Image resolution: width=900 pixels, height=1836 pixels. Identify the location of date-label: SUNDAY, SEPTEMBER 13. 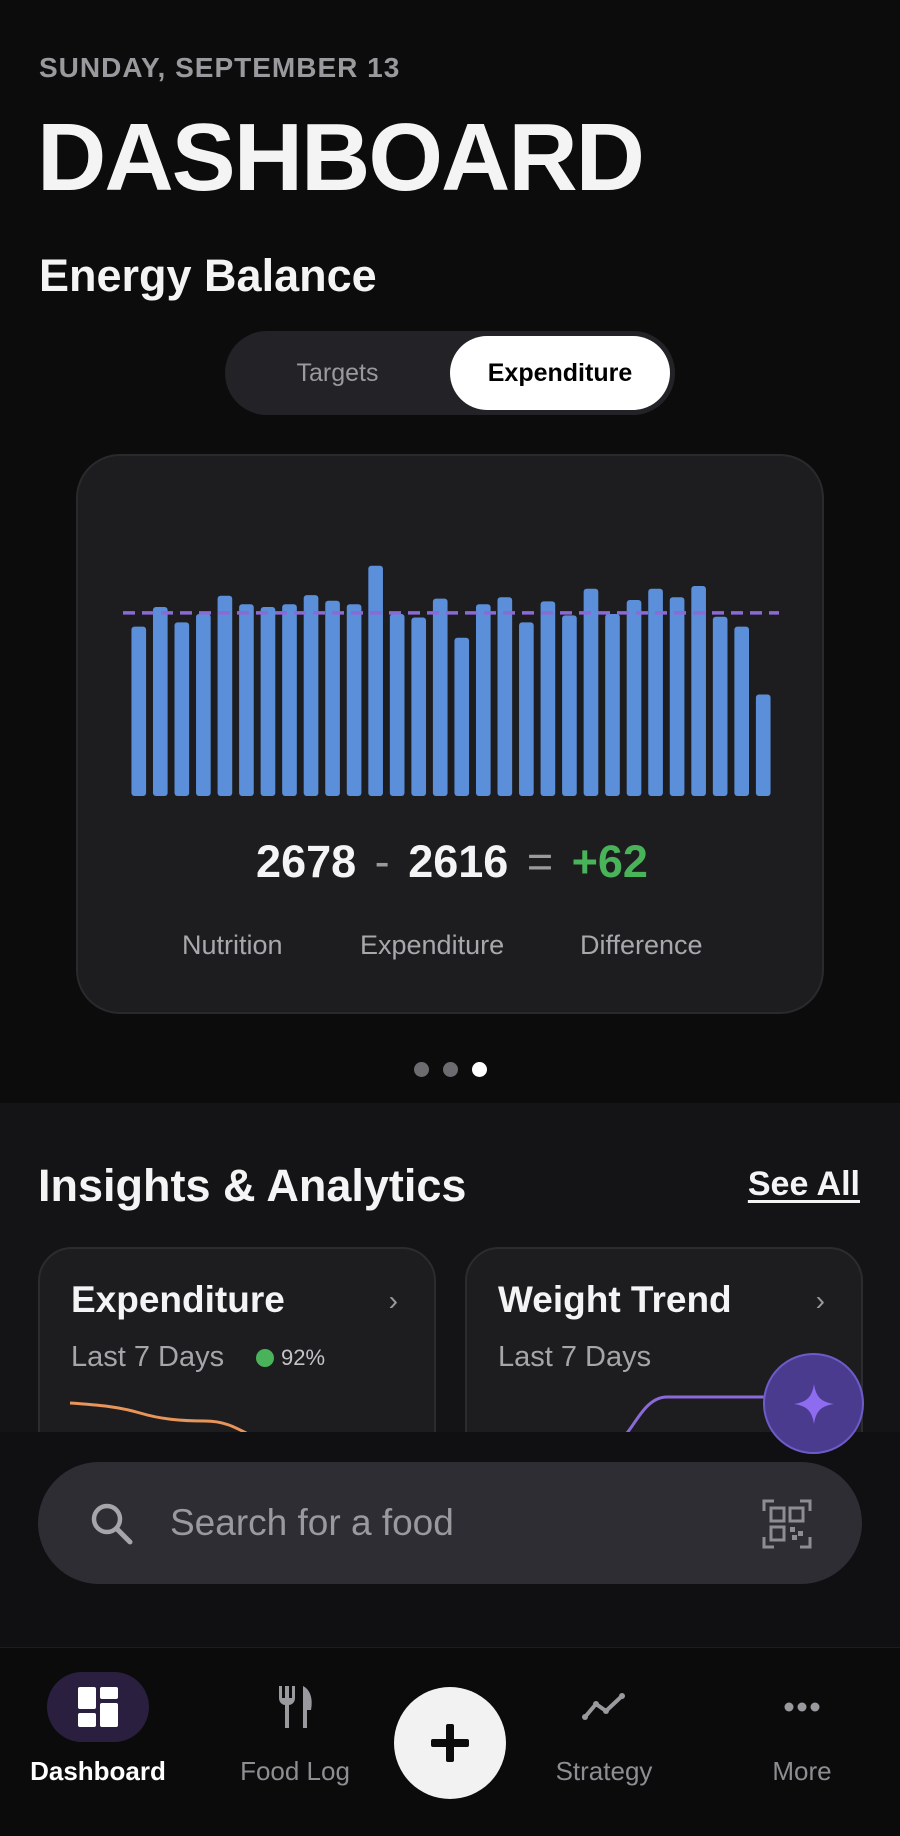
(220, 67).